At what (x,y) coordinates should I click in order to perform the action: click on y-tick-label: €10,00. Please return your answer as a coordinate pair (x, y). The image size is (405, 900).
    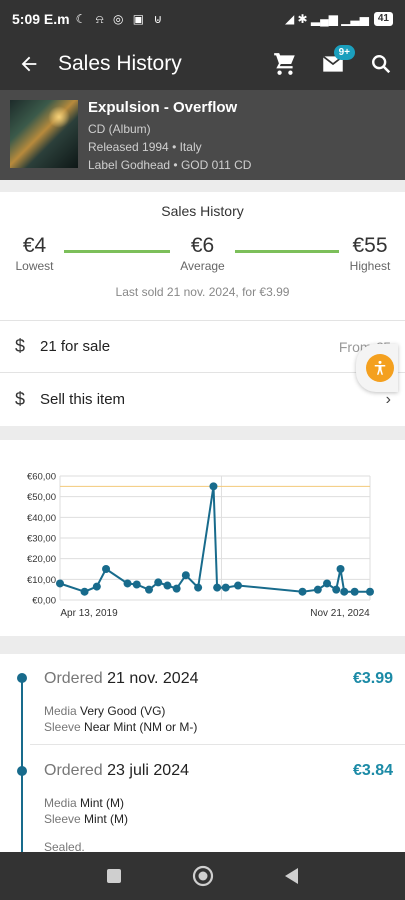
    Looking at the image, I should click on (41, 580).